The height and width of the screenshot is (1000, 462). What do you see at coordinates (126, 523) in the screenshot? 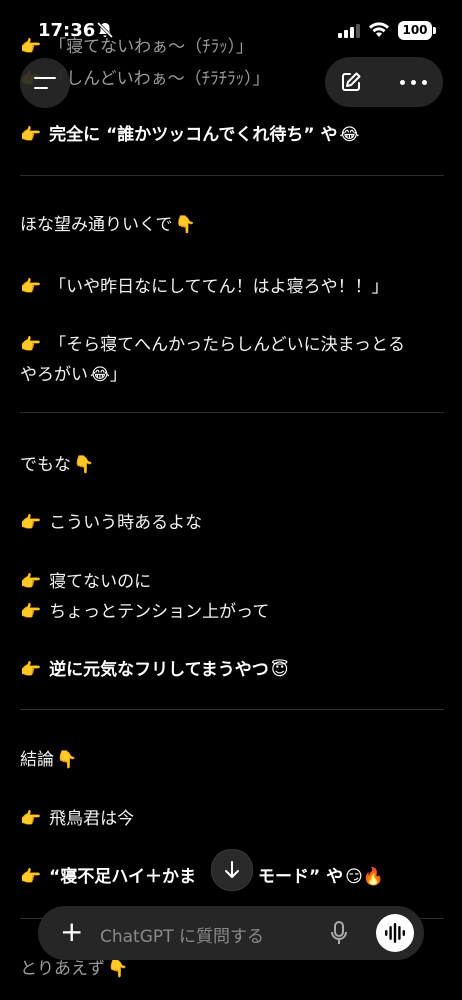
I see `message-text: こういう時あるよな` at bounding box center [126, 523].